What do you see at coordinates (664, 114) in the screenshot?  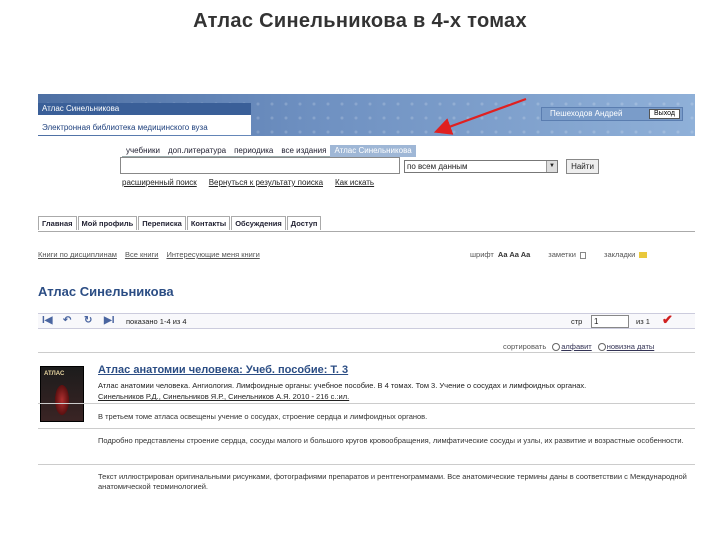 I see `logout-button: Выход` at bounding box center [664, 114].